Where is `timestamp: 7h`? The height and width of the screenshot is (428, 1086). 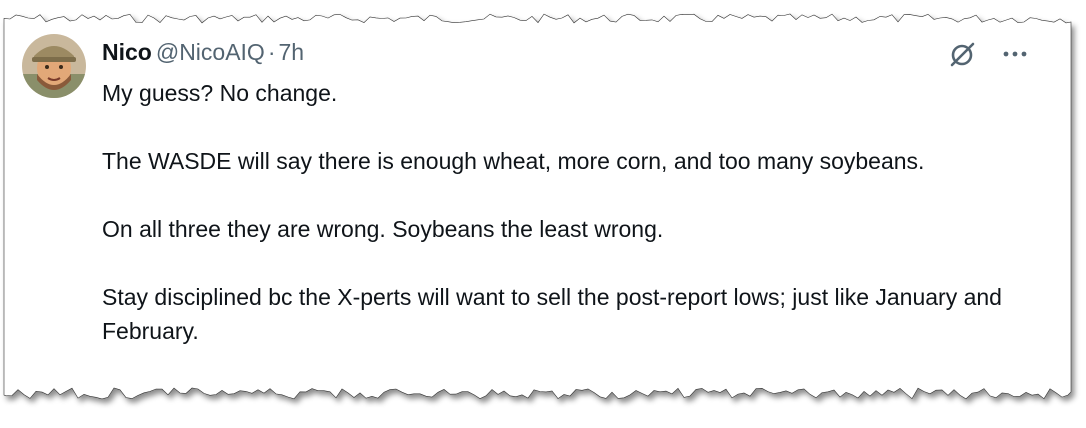 timestamp: 7h is located at coordinates (292, 52).